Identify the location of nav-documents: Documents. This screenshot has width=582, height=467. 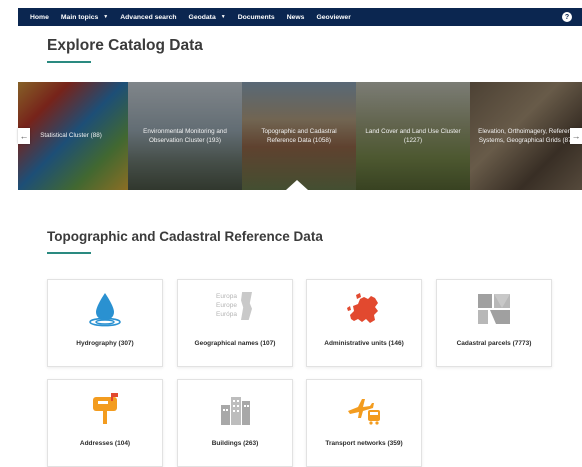
(256, 17).